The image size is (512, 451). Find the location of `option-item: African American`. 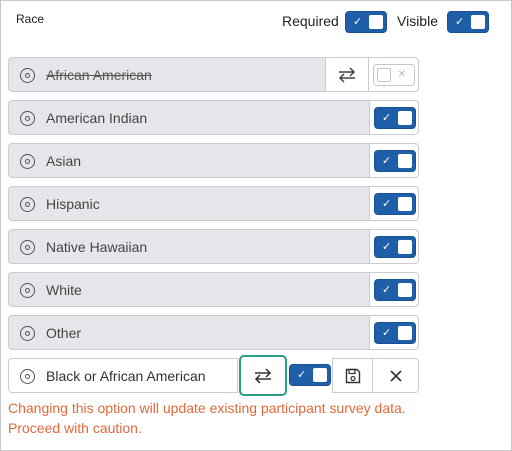

option-item: African American is located at coordinates (167, 74).